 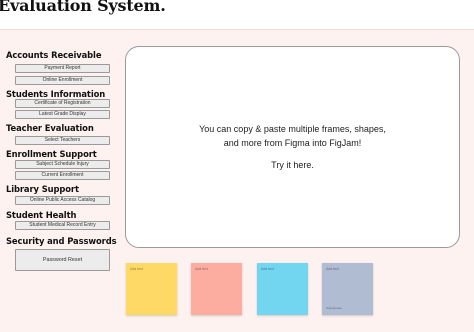 What do you see at coordinates (237, 14) in the screenshot?
I see `title-bar: Evaluation System.` at bounding box center [237, 14].